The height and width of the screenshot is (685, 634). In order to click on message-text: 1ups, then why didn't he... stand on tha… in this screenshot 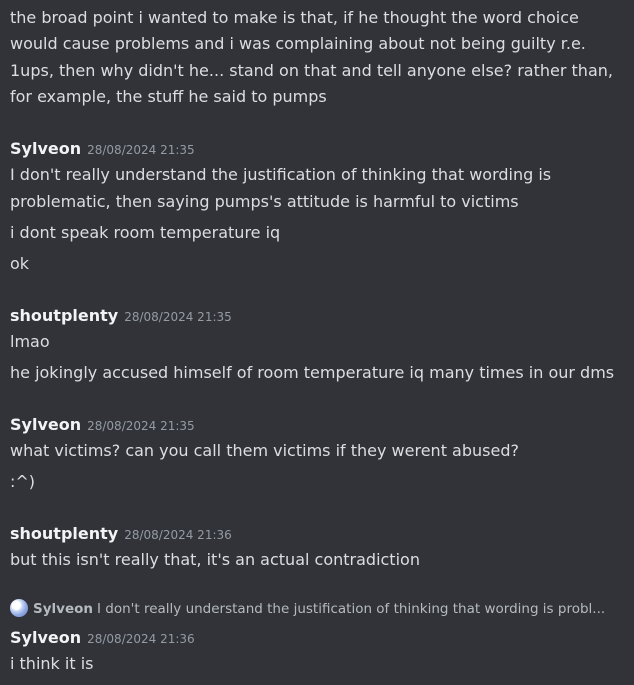, I will do `click(311, 70)`.